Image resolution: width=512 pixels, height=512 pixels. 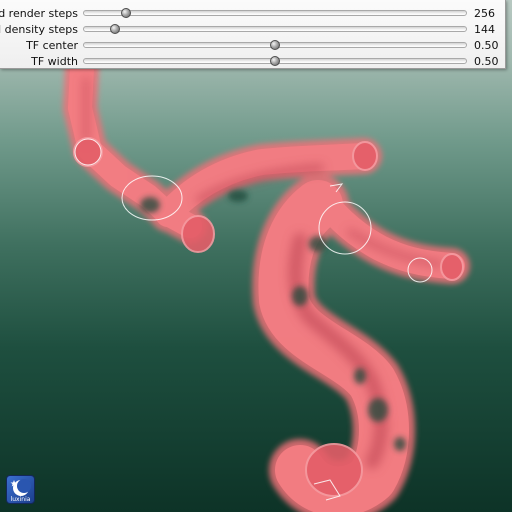 I want to click on render-steps-slider-thumb, so click(x=126, y=13).